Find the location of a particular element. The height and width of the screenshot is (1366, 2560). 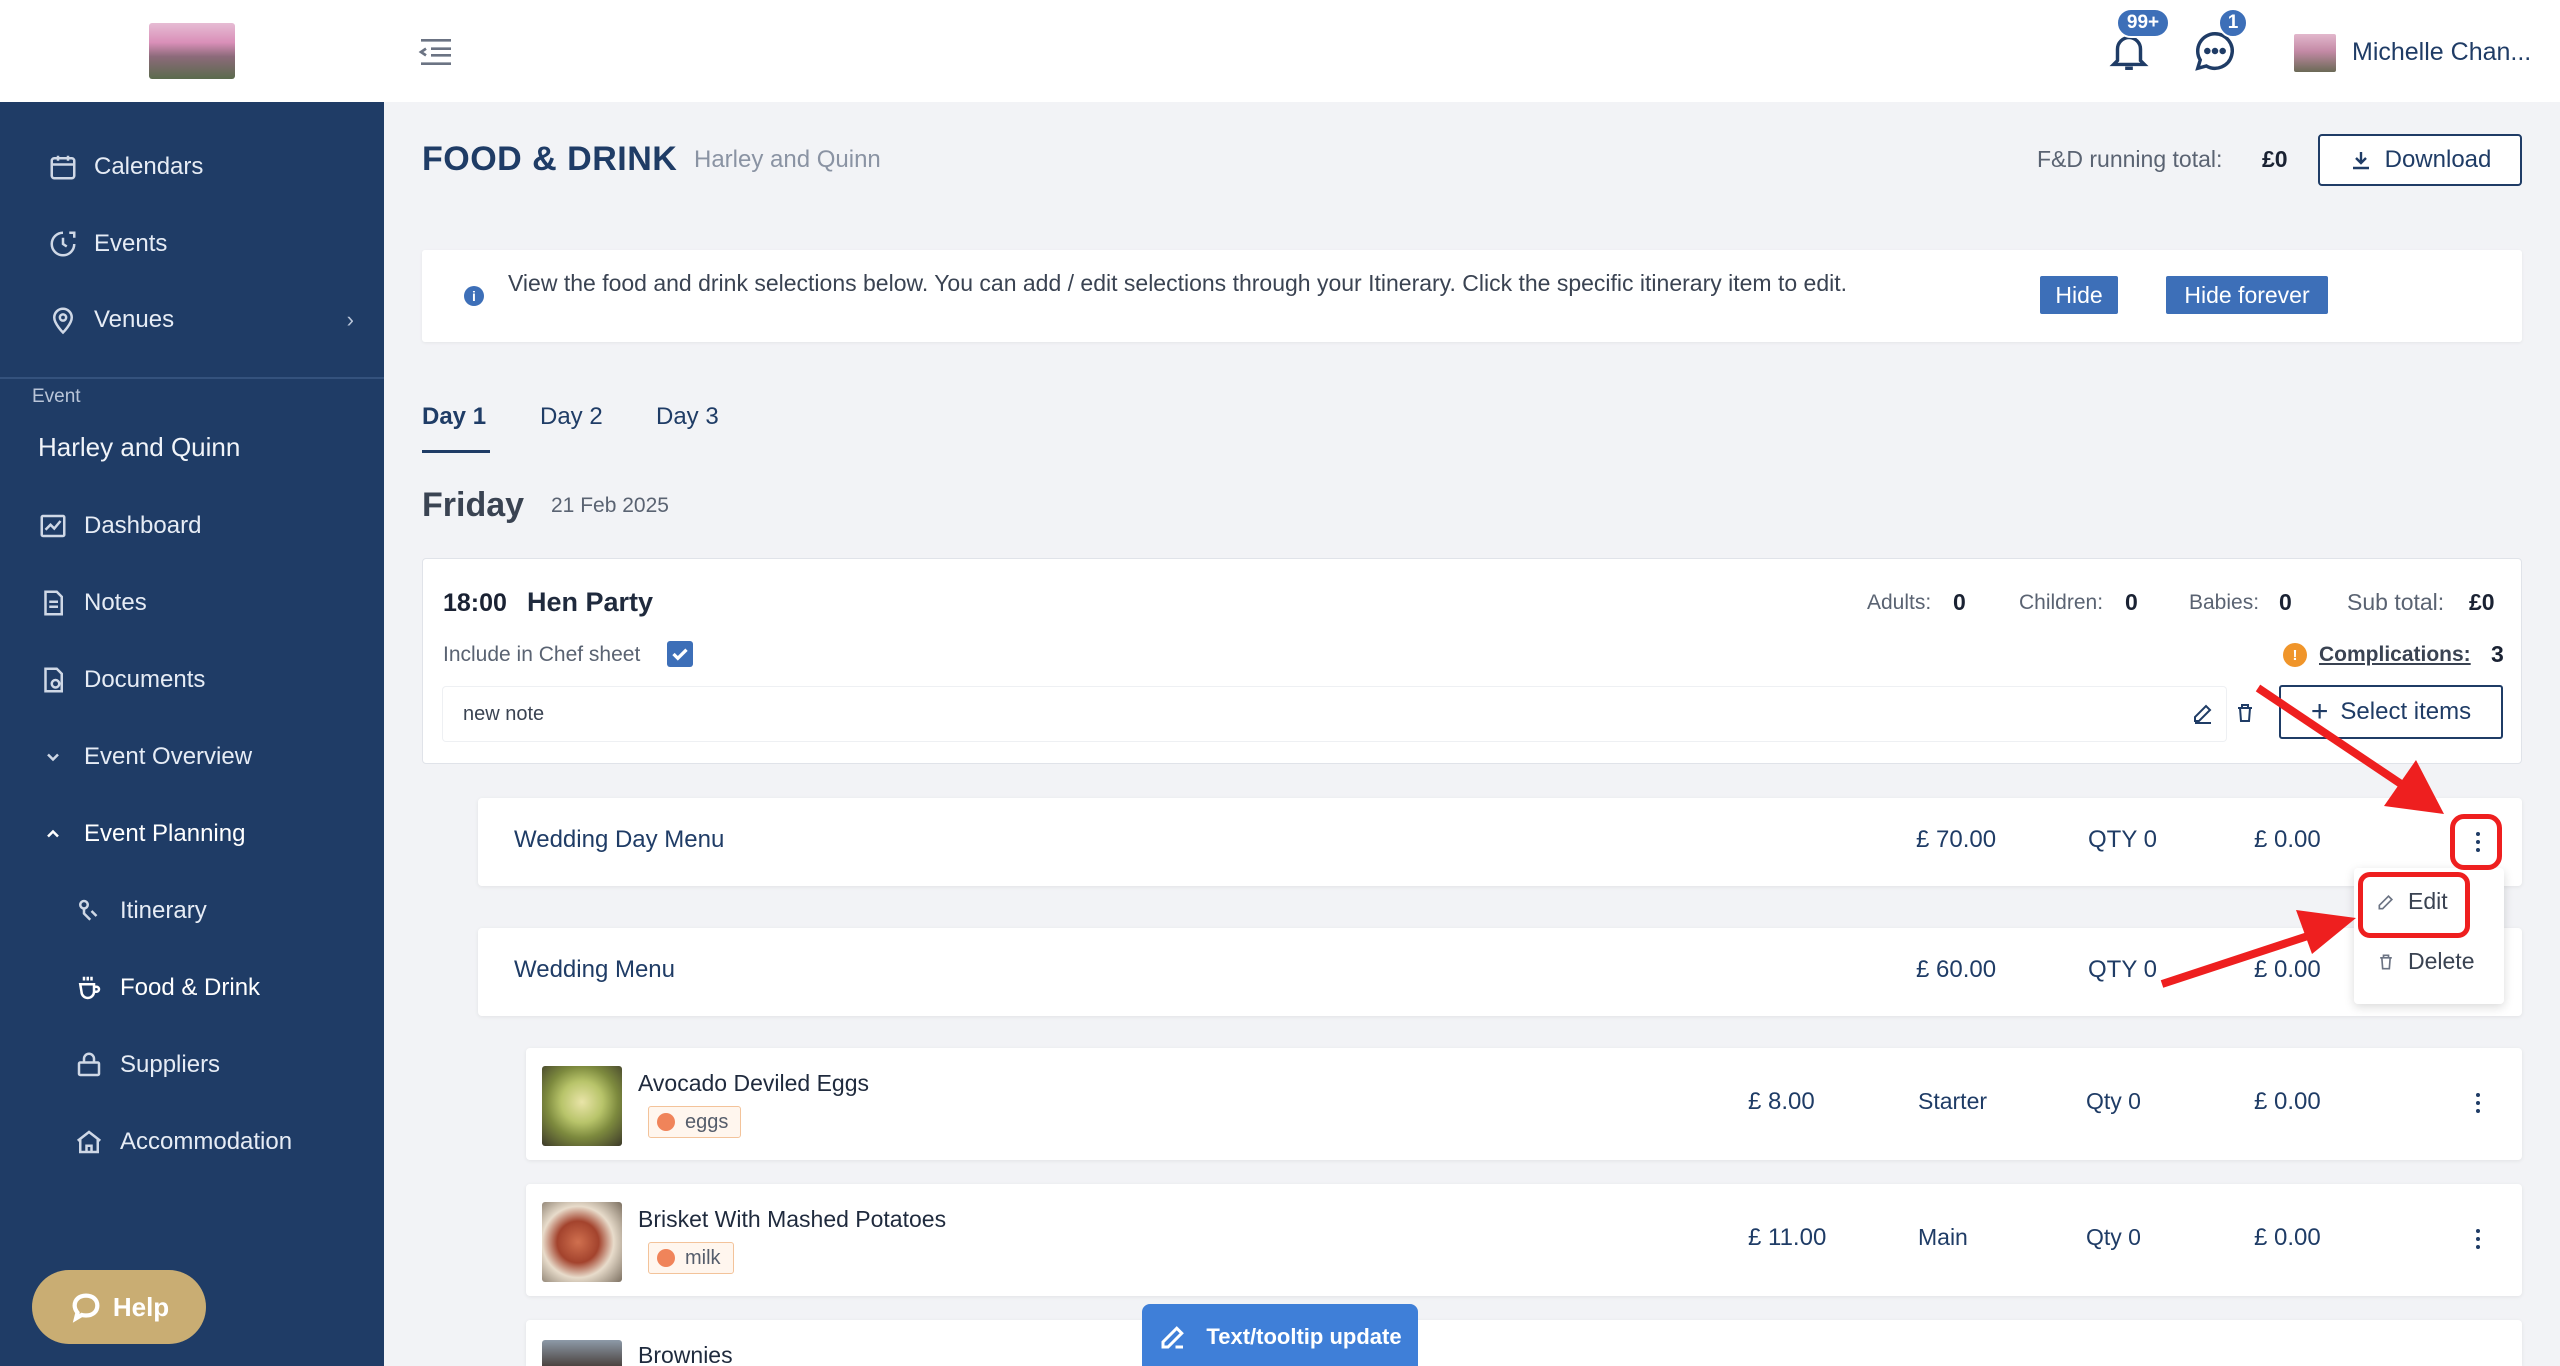

checkmark-icon is located at coordinates (680, 654).